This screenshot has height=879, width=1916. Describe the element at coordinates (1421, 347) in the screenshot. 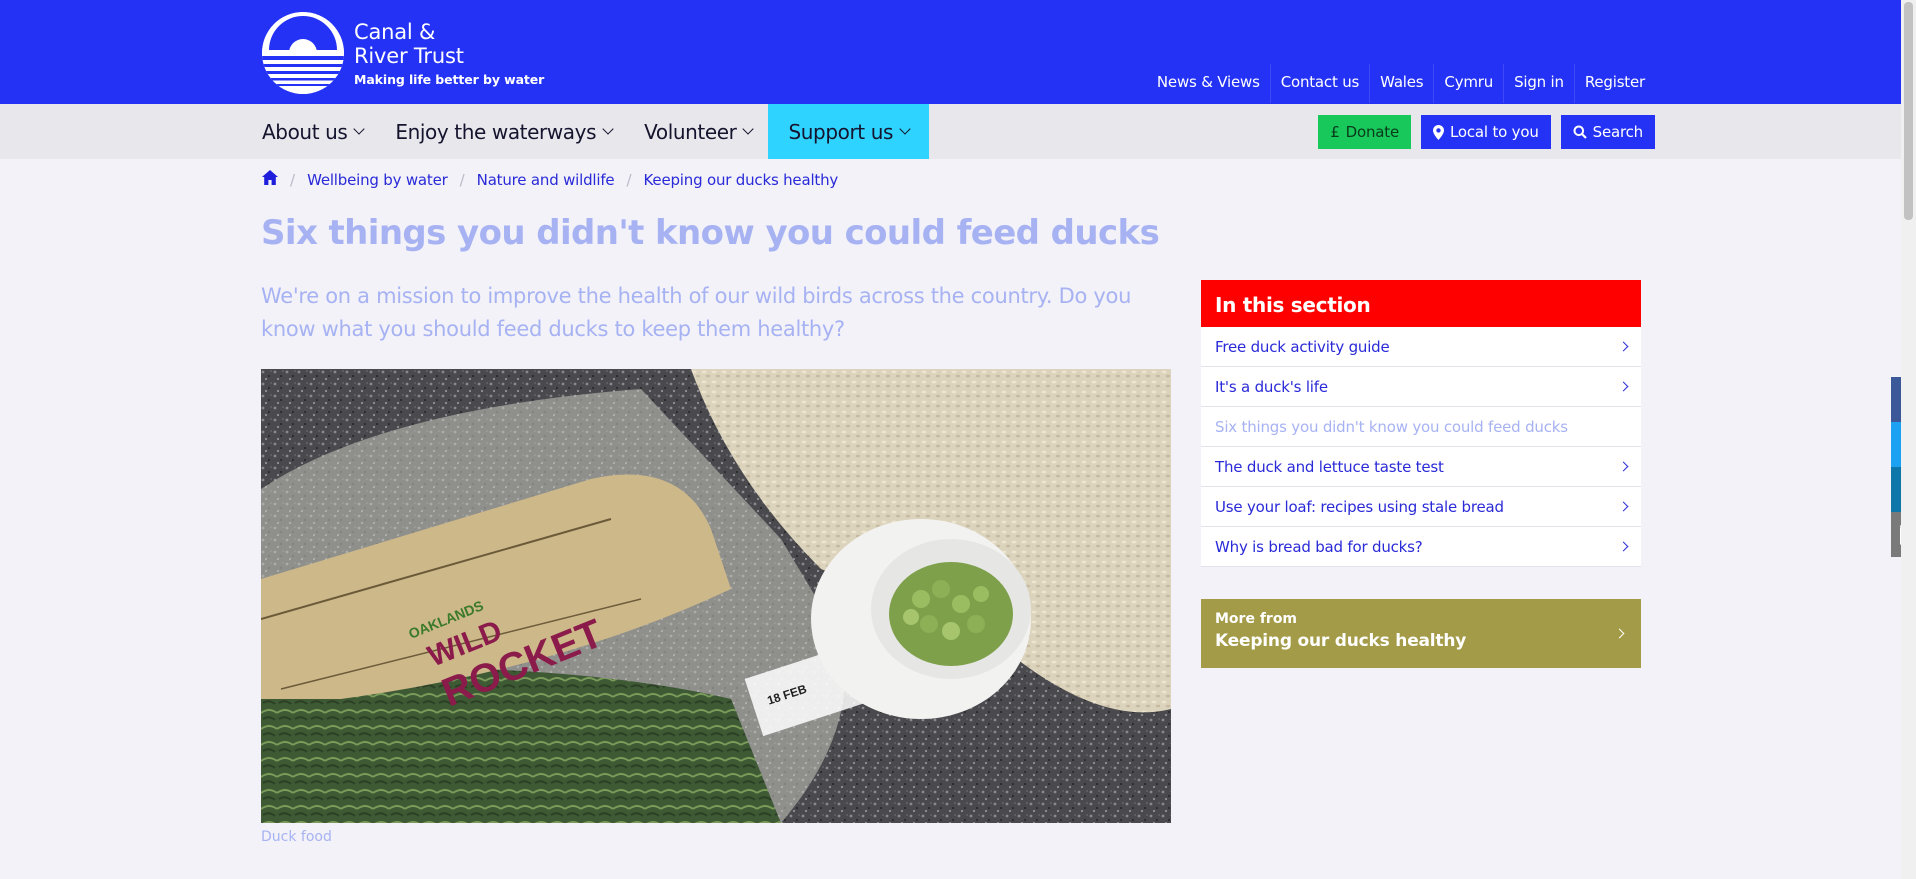

I see `sidebar-item-free-duck-activity-guide: Free duck activity guide` at that location.